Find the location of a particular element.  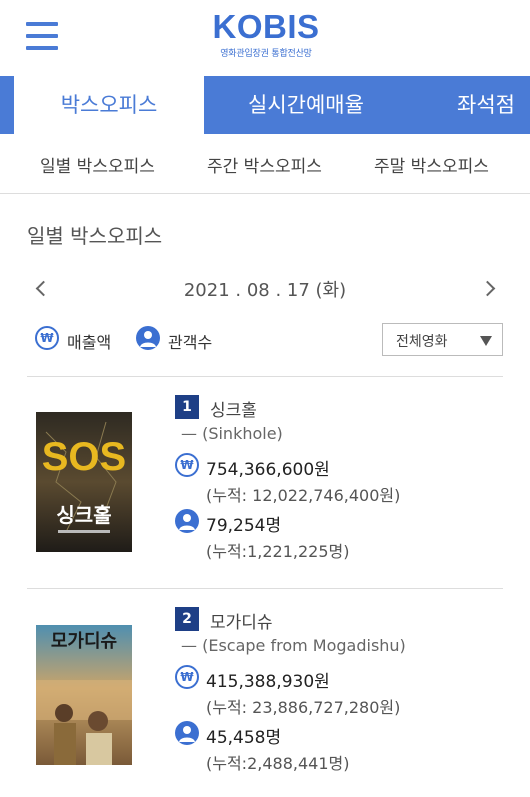

cumulative-revenue: (누적: 12,022,746,400원) is located at coordinates (303, 495).